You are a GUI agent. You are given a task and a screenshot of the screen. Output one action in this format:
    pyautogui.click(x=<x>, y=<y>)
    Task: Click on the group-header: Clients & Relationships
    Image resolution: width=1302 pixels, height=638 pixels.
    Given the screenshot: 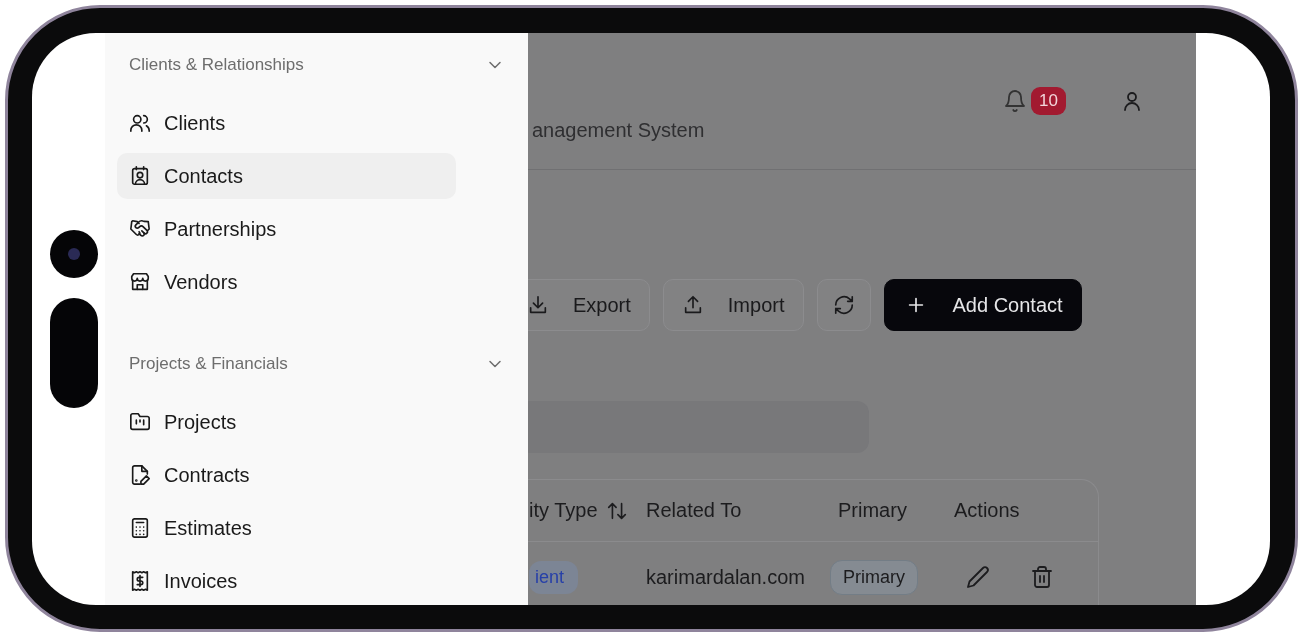 What is the action you would take?
    pyautogui.click(x=216, y=65)
    